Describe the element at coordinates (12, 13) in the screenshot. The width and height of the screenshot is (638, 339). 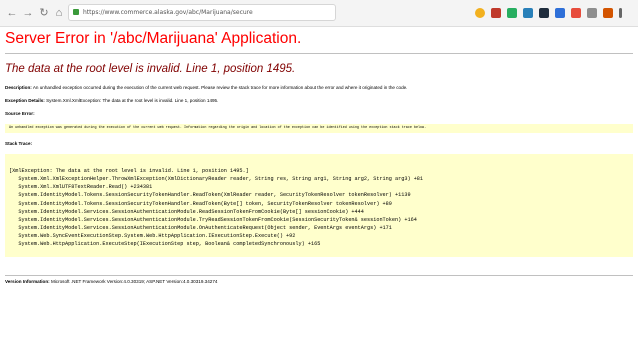
I see `back-icon: ←` at that location.